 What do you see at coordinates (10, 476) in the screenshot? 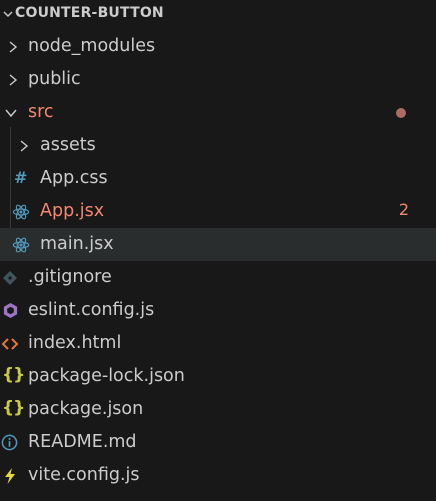
I see `vite-bolt-icon` at bounding box center [10, 476].